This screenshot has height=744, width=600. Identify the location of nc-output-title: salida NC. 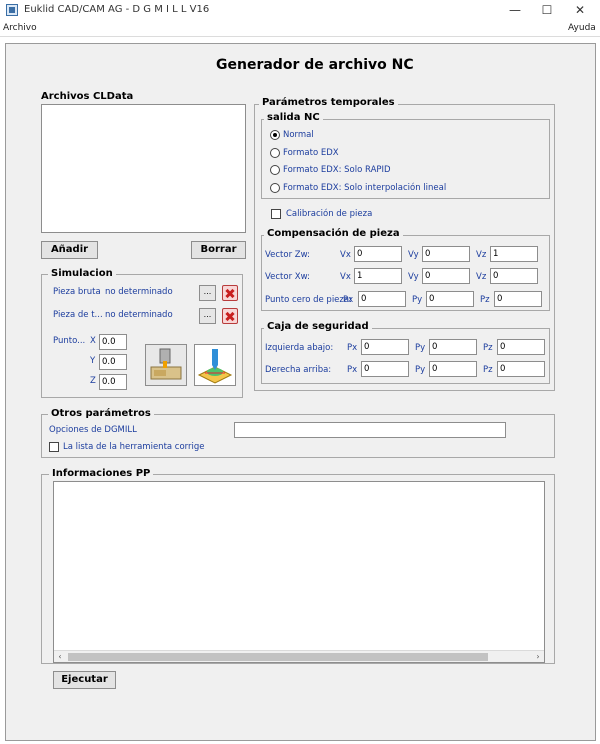
(293, 117).